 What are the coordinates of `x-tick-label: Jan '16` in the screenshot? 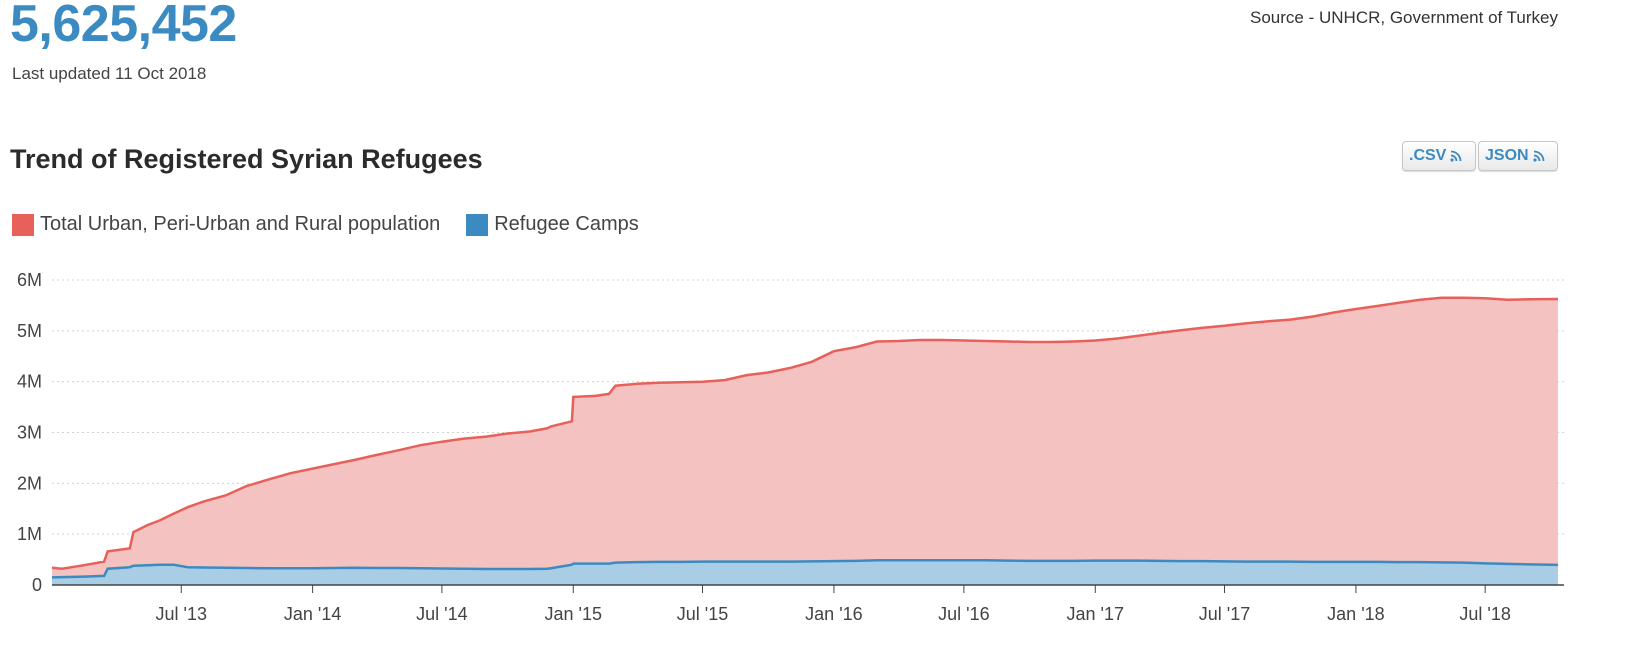 It's located at (833, 614).